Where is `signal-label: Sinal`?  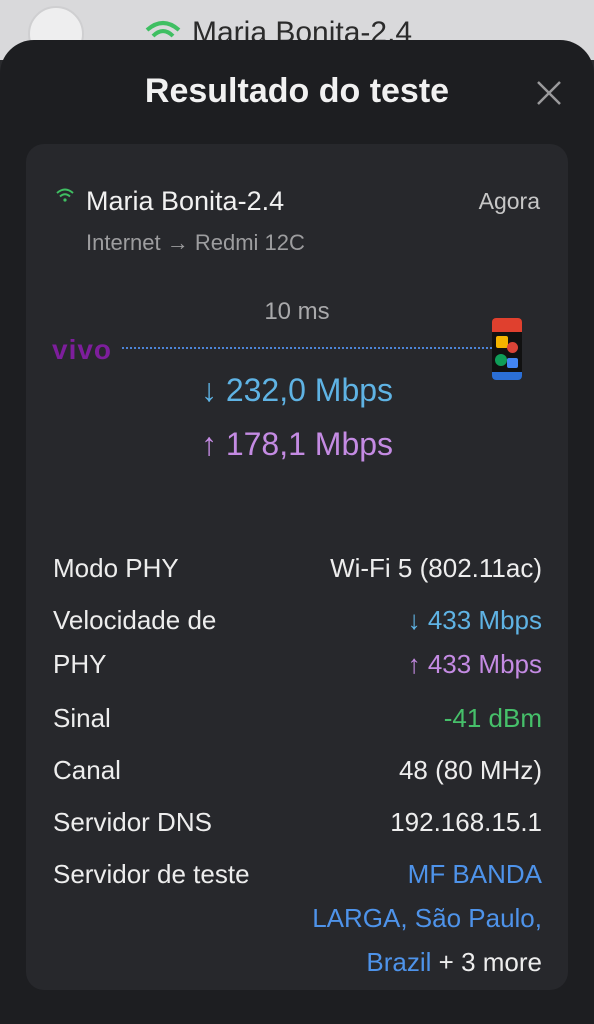
signal-label: Sinal is located at coordinates (82, 718).